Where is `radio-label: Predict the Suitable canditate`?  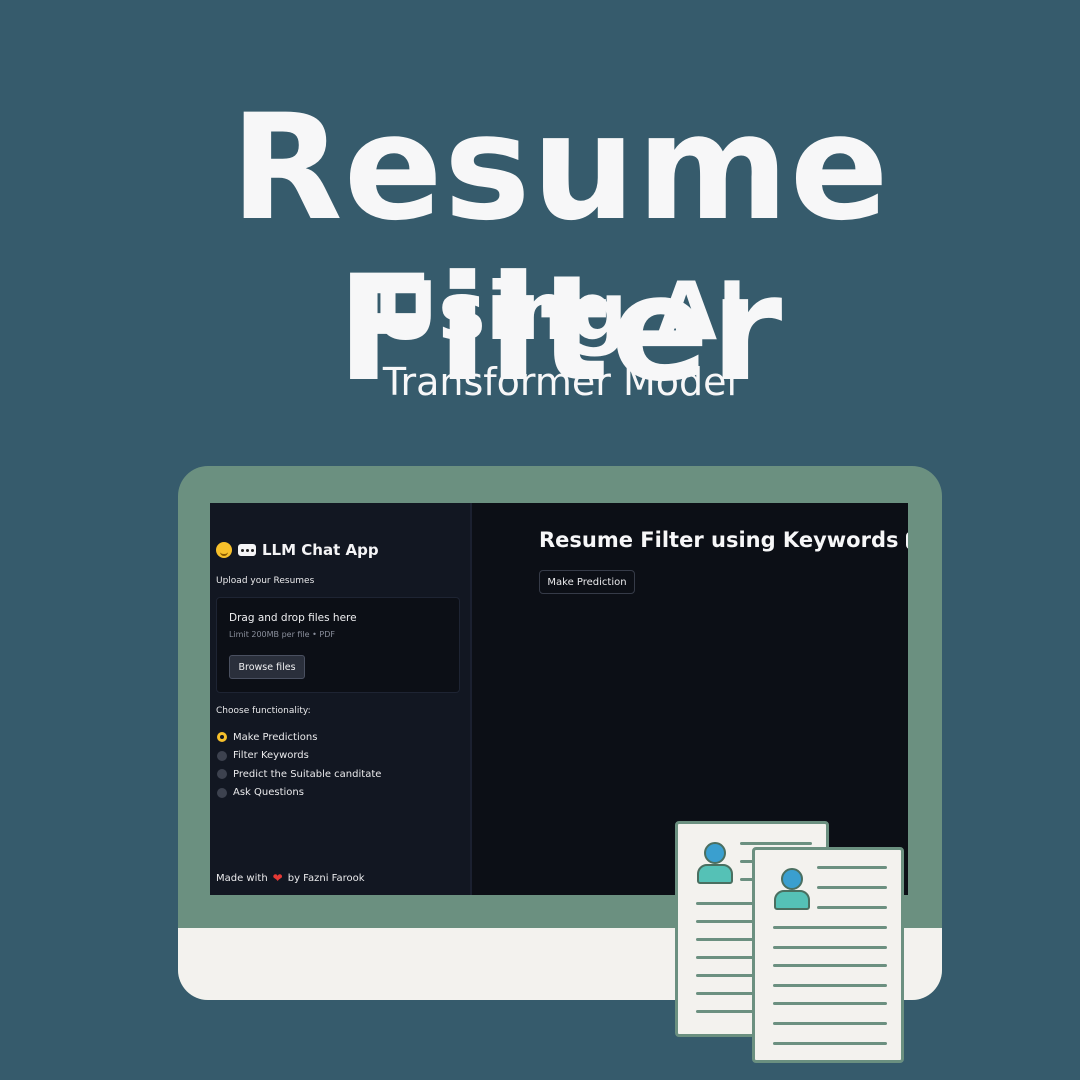 radio-label: Predict the Suitable canditate is located at coordinates (307, 774).